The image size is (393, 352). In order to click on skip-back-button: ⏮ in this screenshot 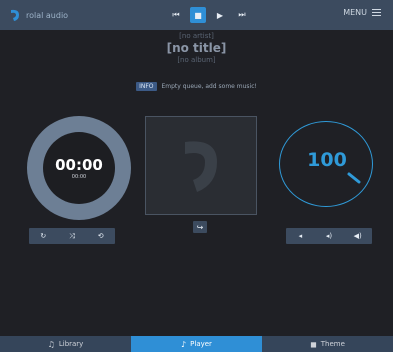, I will do `click(176, 15)`.